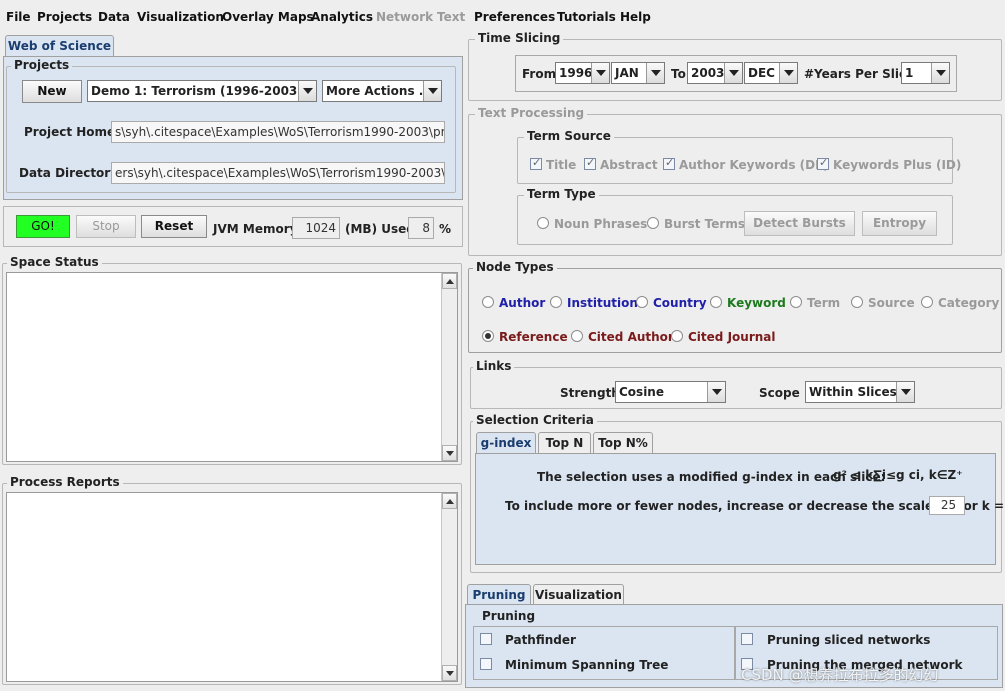 This screenshot has width=1005, height=691. What do you see at coordinates (708, 73) in the screenshot?
I see `to-year-value: 2003` at bounding box center [708, 73].